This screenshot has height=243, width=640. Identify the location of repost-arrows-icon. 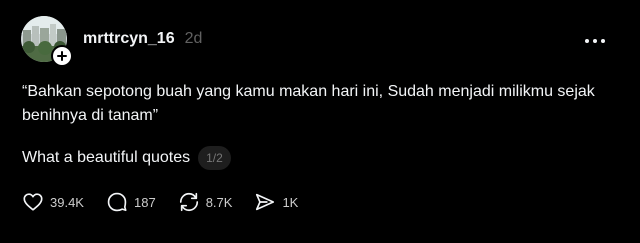
(188, 202).